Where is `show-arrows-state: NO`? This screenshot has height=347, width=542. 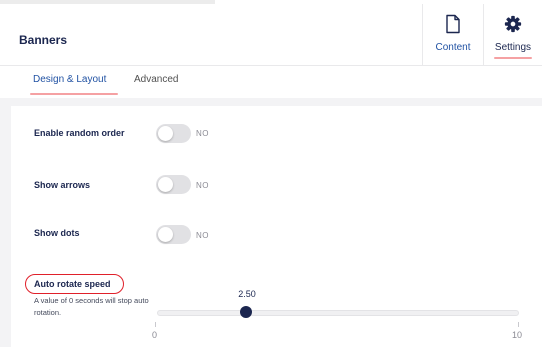 show-arrows-state: NO is located at coordinates (202, 185).